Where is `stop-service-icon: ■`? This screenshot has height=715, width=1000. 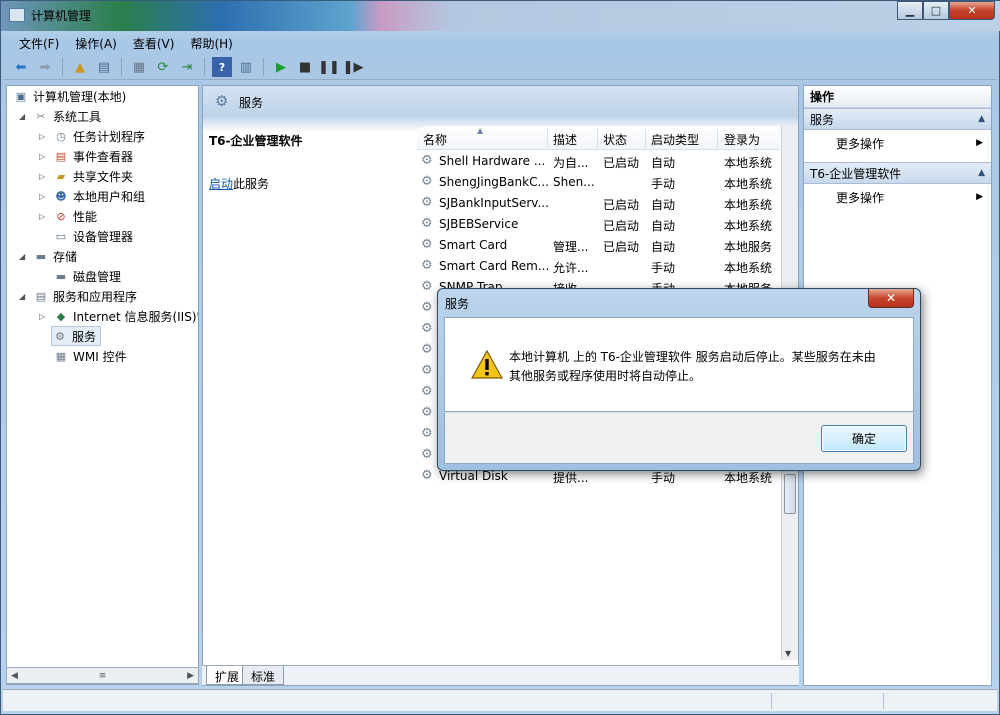
stop-service-icon: ■ is located at coordinates (305, 67).